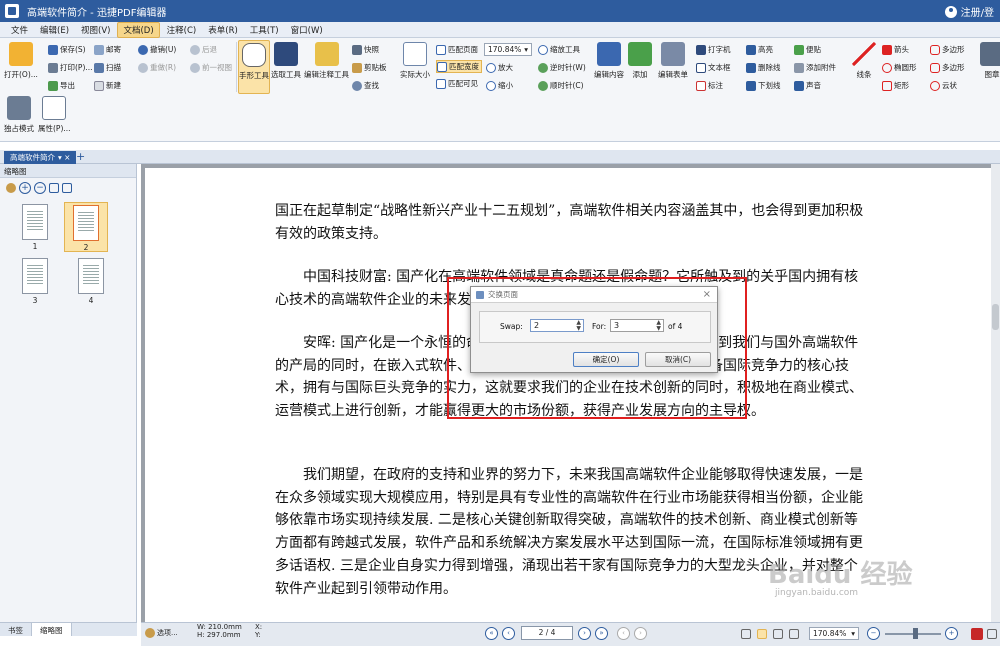 The width and height of the screenshot is (1000, 646). What do you see at coordinates (107, 49) in the screenshot?
I see `mail-button: 邮寄` at bounding box center [107, 49].